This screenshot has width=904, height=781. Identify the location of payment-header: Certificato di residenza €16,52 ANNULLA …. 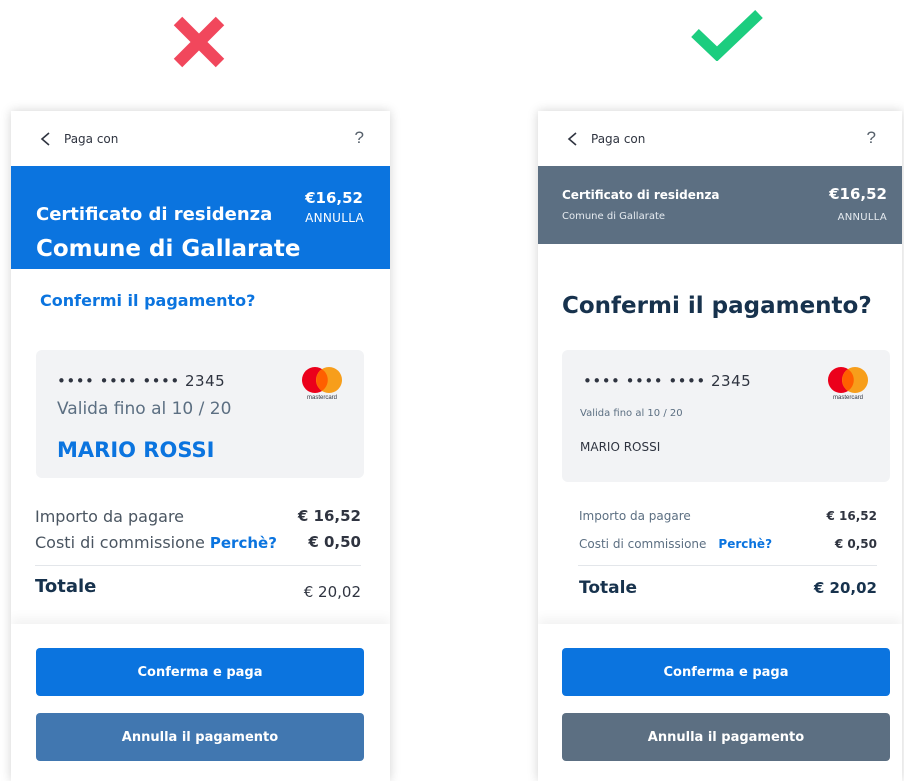
(200, 217).